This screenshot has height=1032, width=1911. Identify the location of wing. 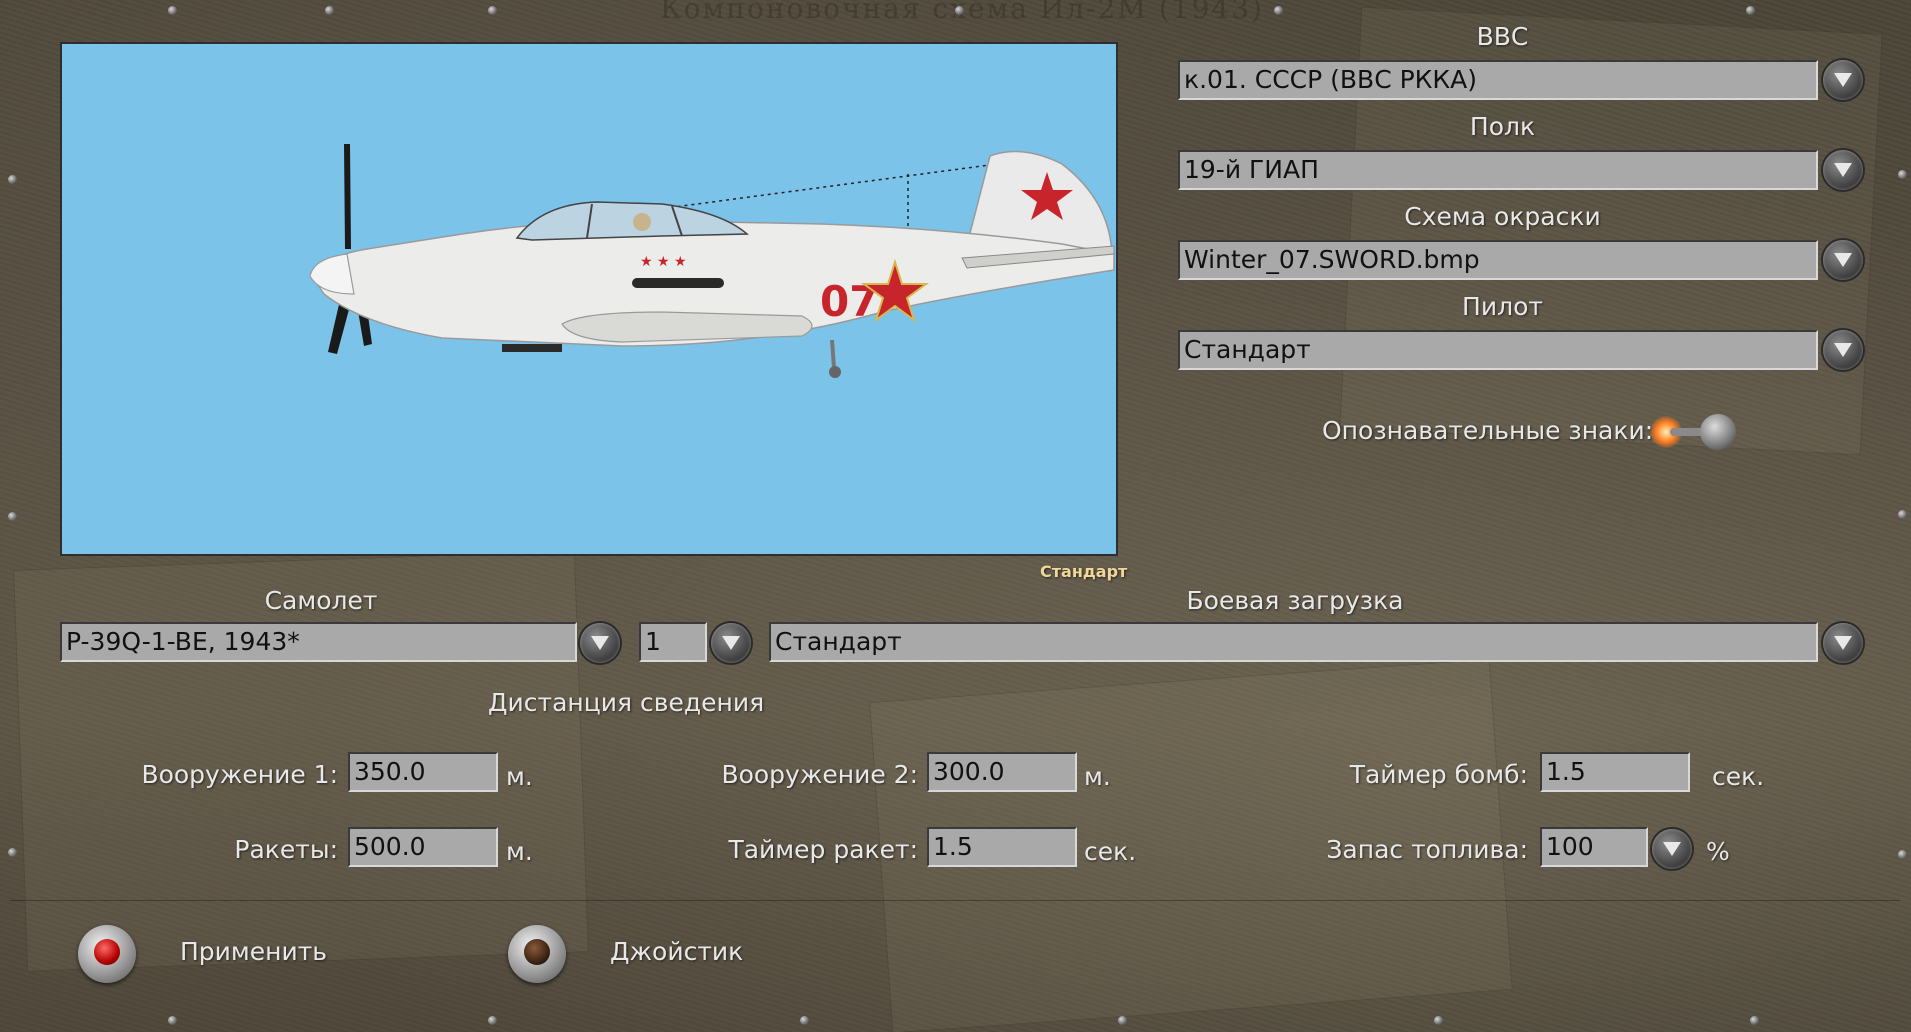
(687, 327).